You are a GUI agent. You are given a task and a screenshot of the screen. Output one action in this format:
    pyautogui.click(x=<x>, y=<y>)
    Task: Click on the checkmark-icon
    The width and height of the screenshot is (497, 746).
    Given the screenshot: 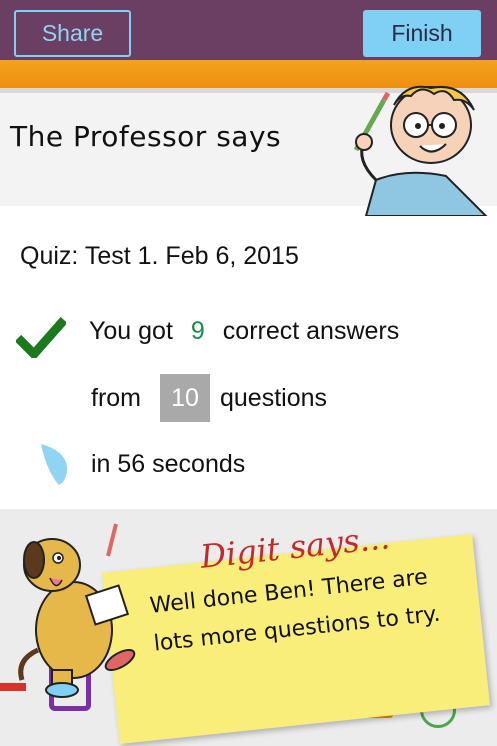 What is the action you would take?
    pyautogui.click(x=41, y=337)
    